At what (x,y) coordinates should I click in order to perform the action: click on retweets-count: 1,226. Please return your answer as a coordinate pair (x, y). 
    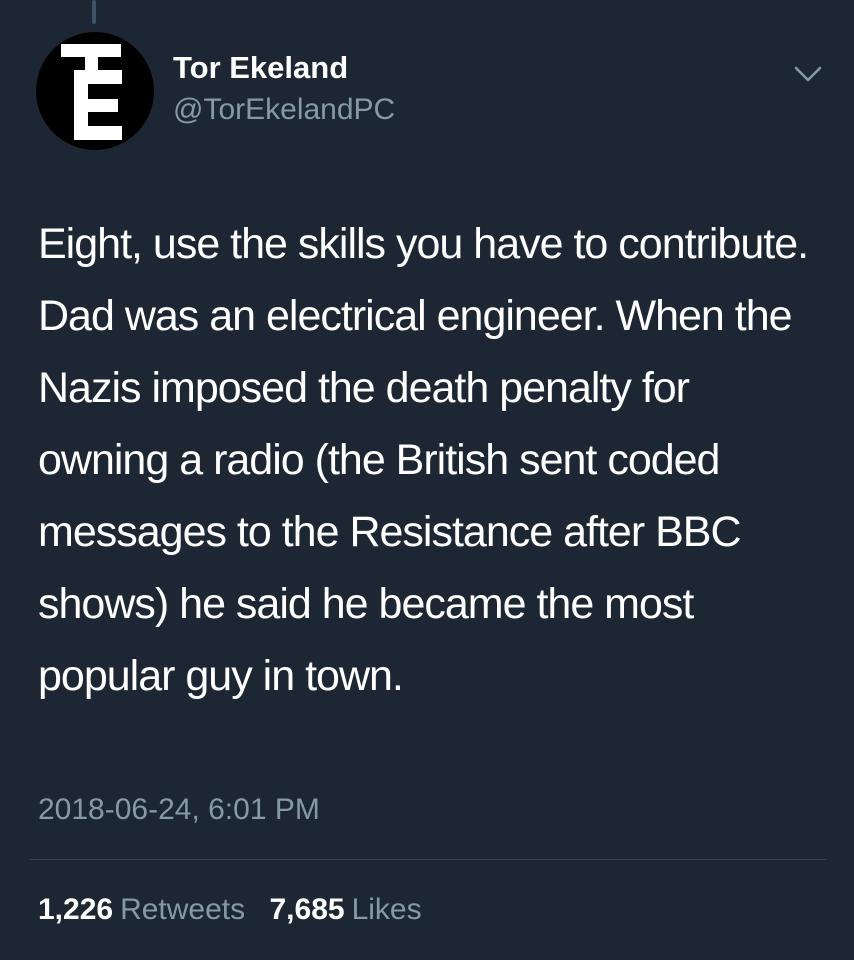
    Looking at the image, I should click on (76, 909).